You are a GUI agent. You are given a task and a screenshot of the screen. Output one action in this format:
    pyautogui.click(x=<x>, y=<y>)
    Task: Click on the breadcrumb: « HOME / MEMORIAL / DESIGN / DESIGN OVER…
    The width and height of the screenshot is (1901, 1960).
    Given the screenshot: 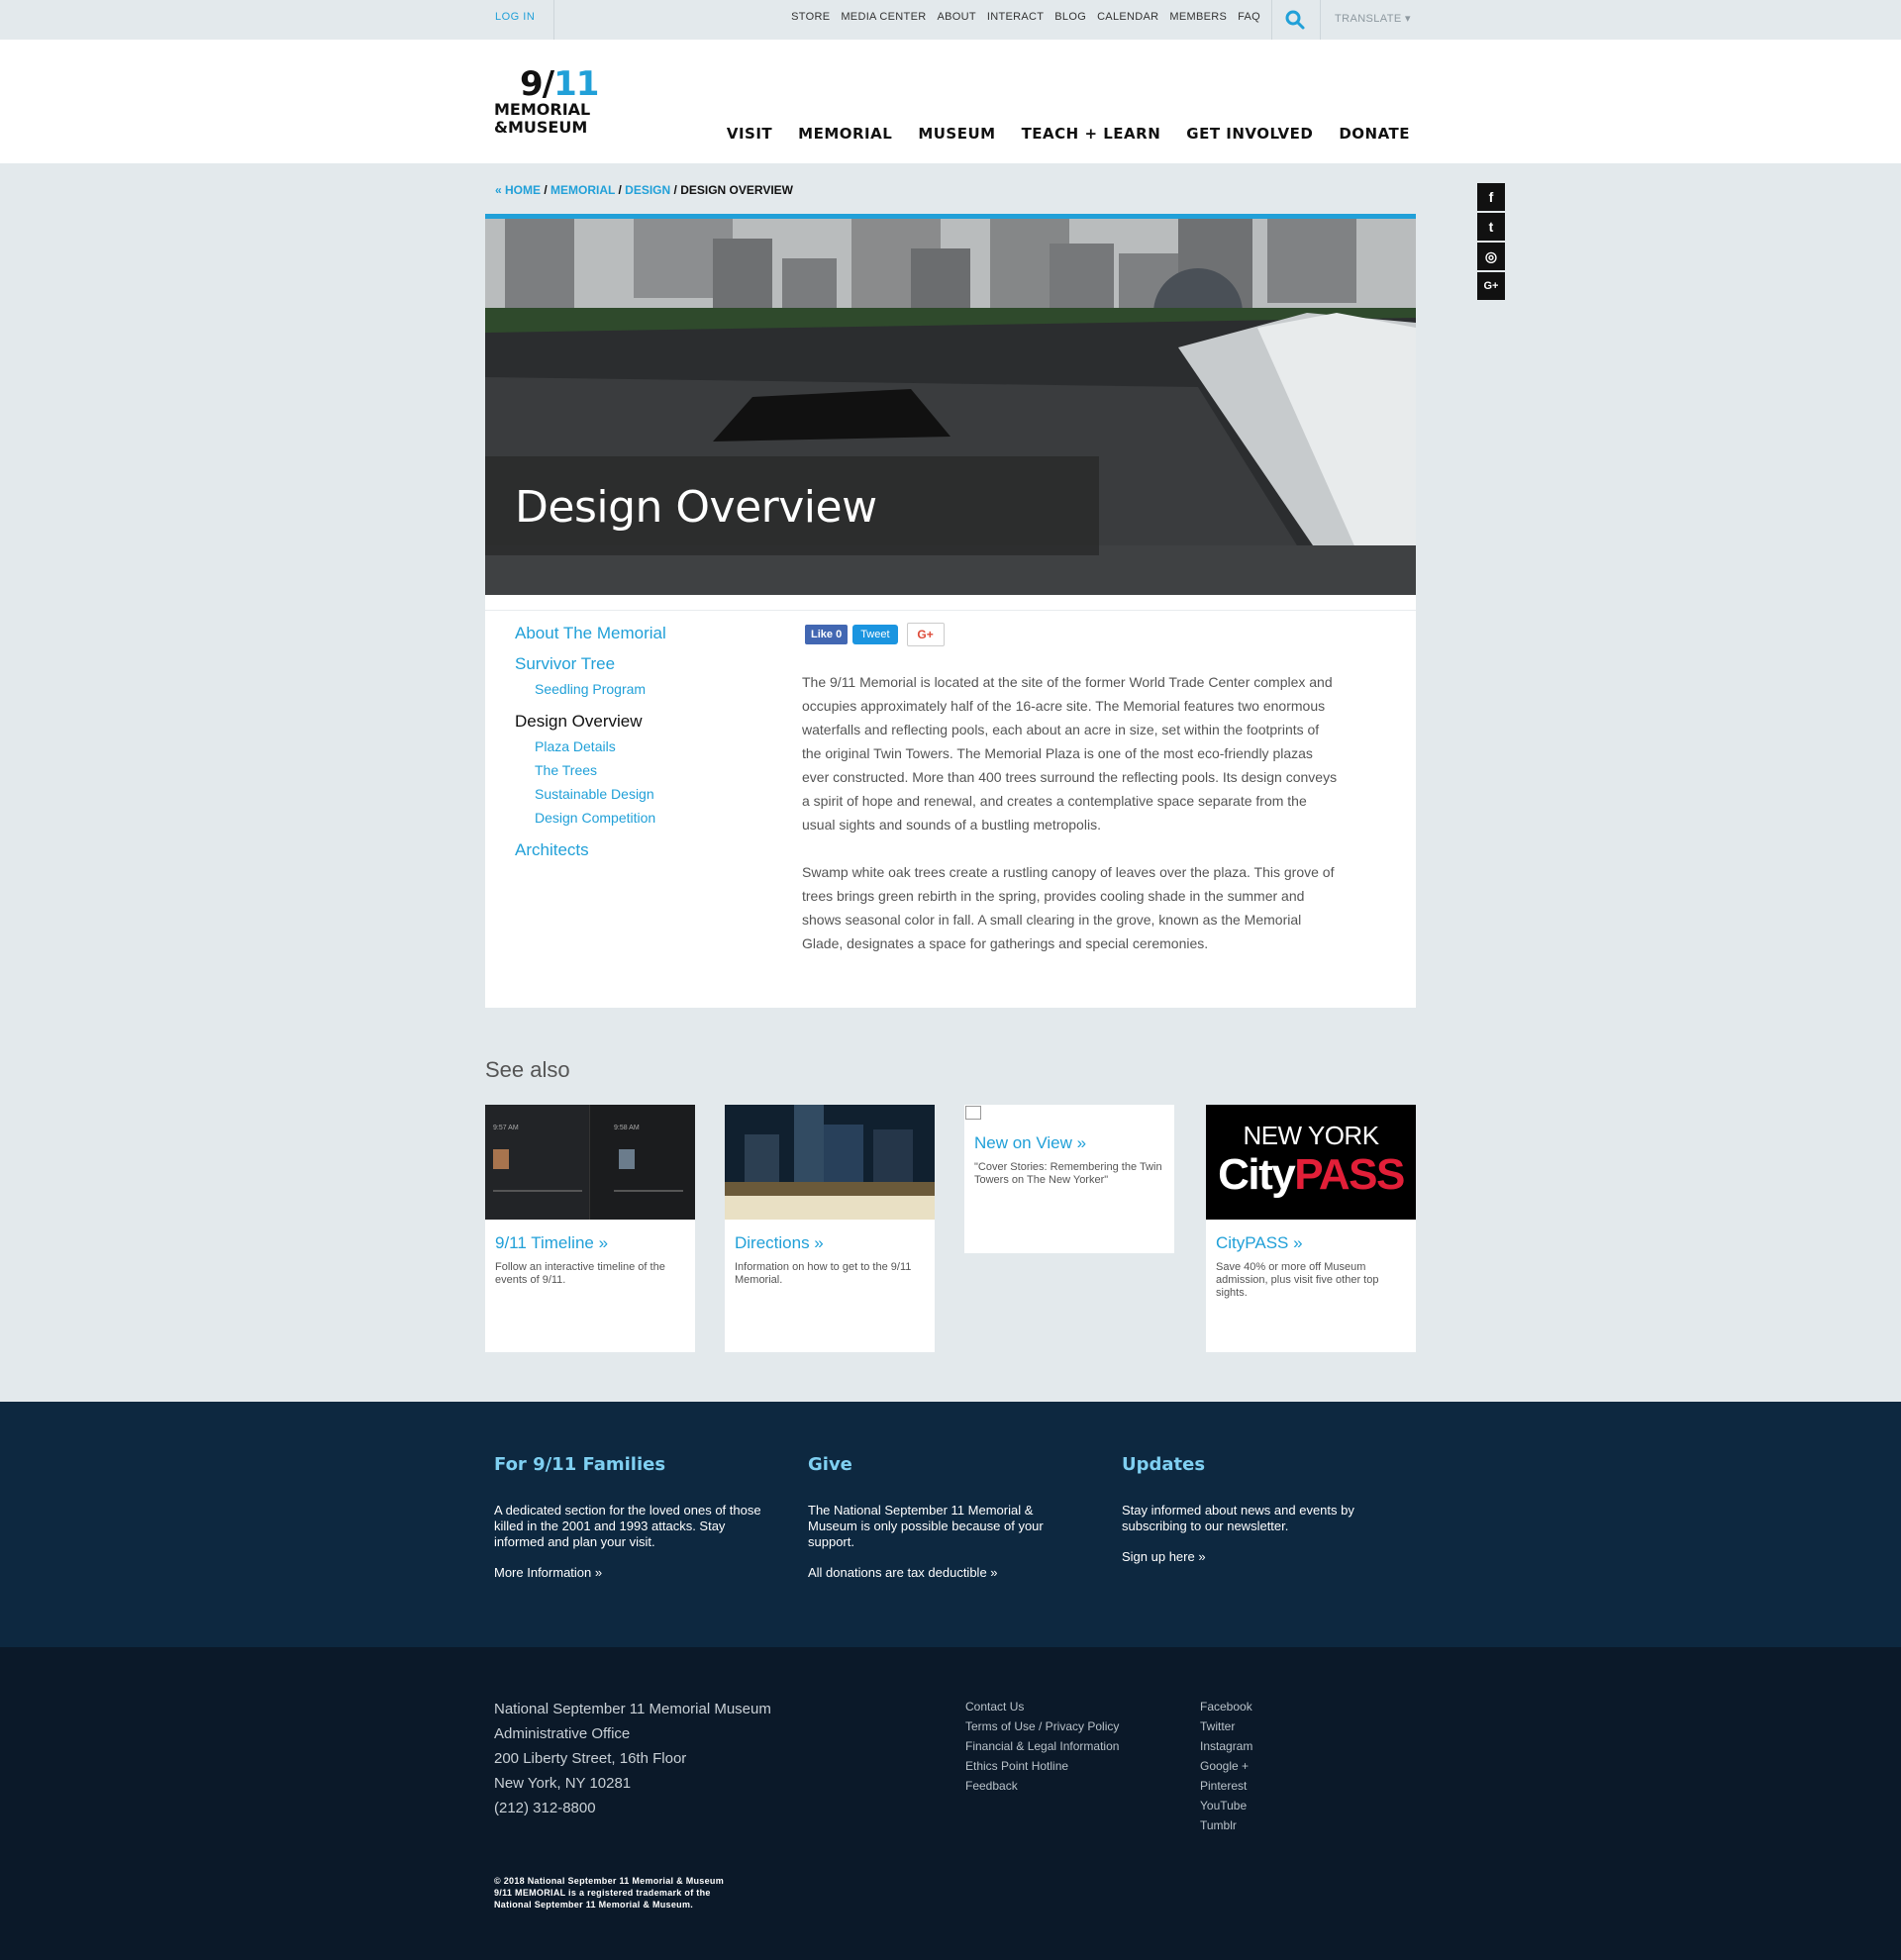 What is the action you would take?
    pyautogui.click(x=644, y=190)
    